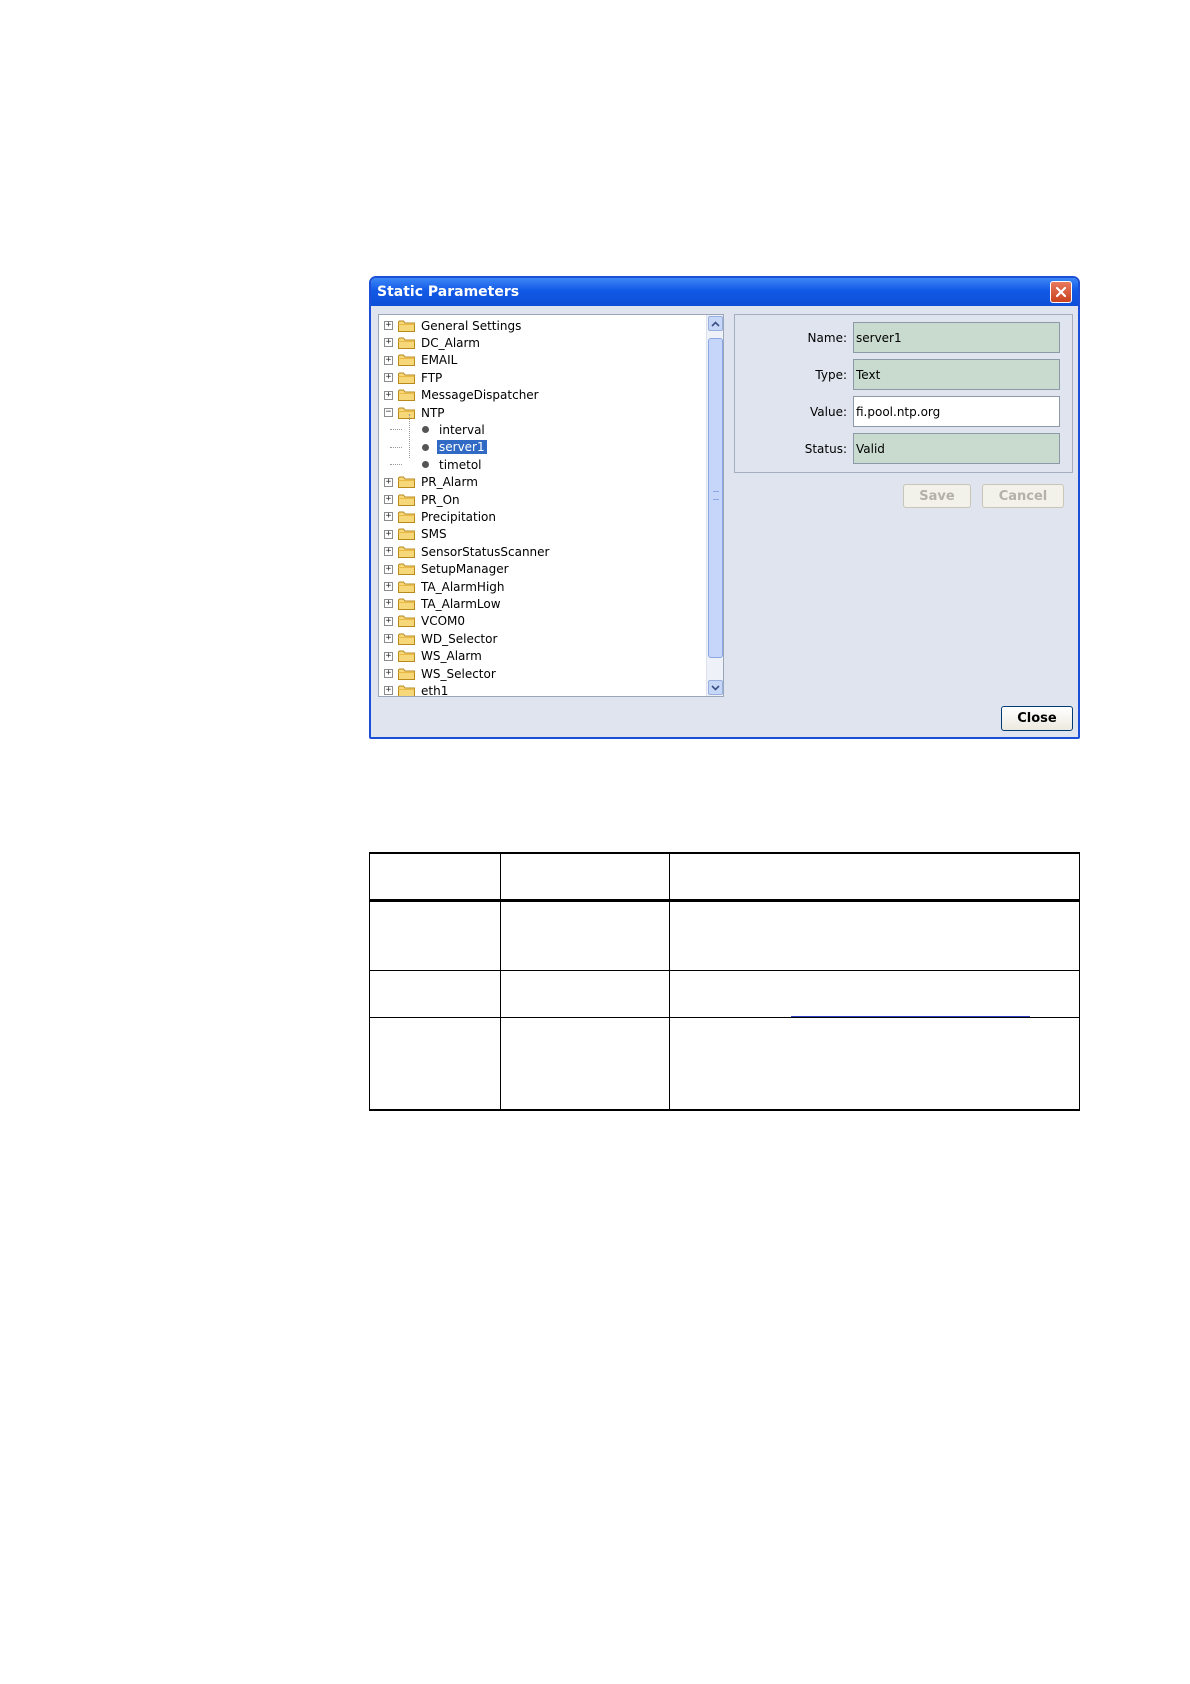 The height and width of the screenshot is (1684, 1190). Describe the element at coordinates (1037, 718) in the screenshot. I see `close-button: Close` at that location.